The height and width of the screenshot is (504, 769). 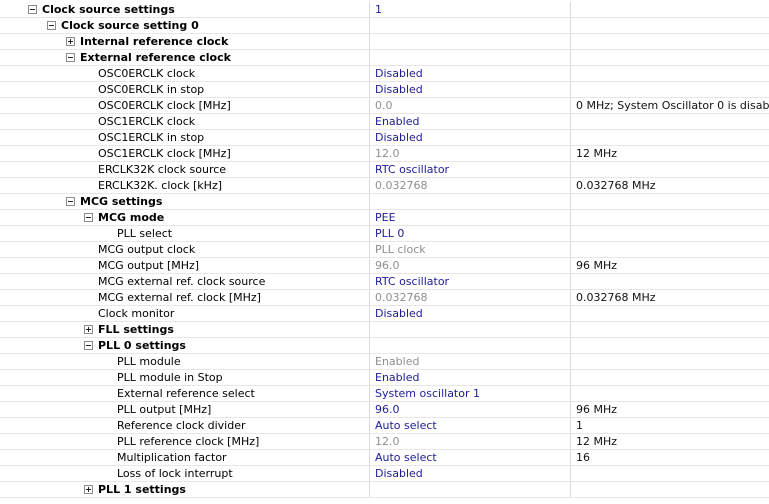 What do you see at coordinates (130, 25) in the screenshot?
I see `property-label: Clock source setting 0` at bounding box center [130, 25].